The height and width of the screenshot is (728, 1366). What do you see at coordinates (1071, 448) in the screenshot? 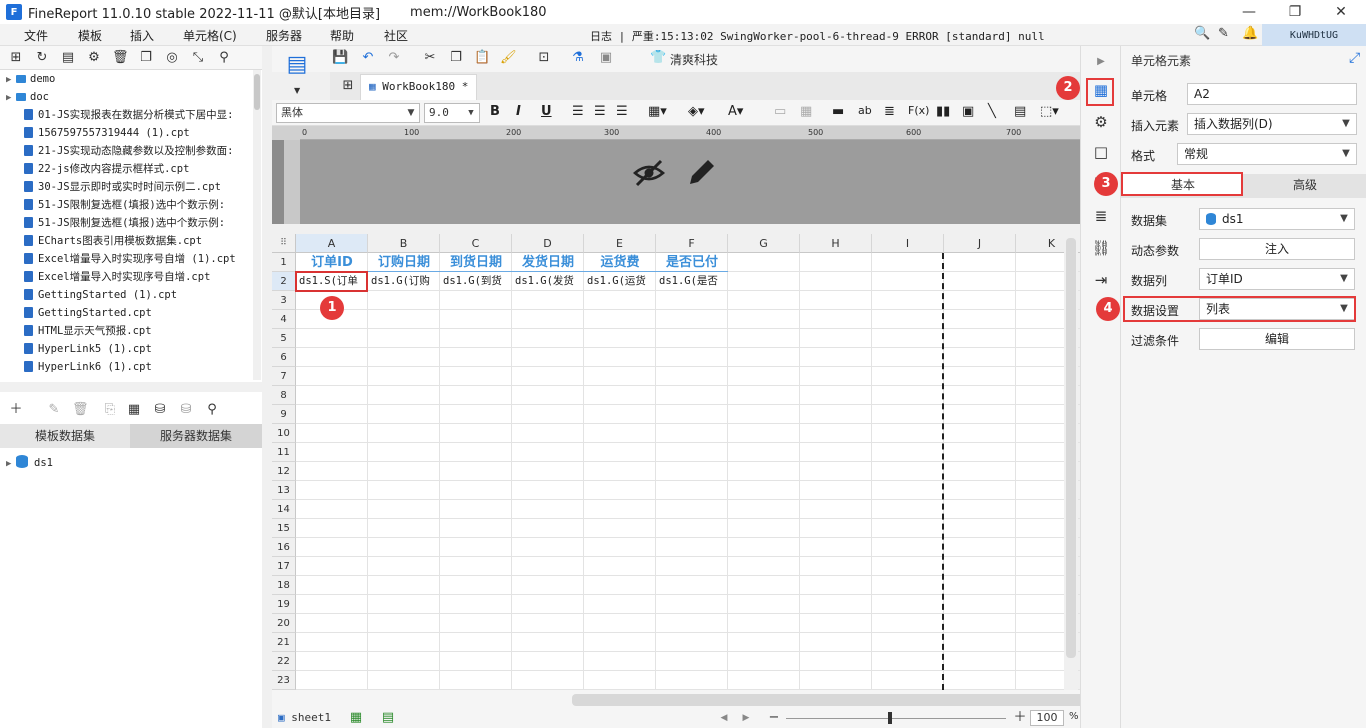
I see `sheet-vscroll-thumb` at bounding box center [1071, 448].